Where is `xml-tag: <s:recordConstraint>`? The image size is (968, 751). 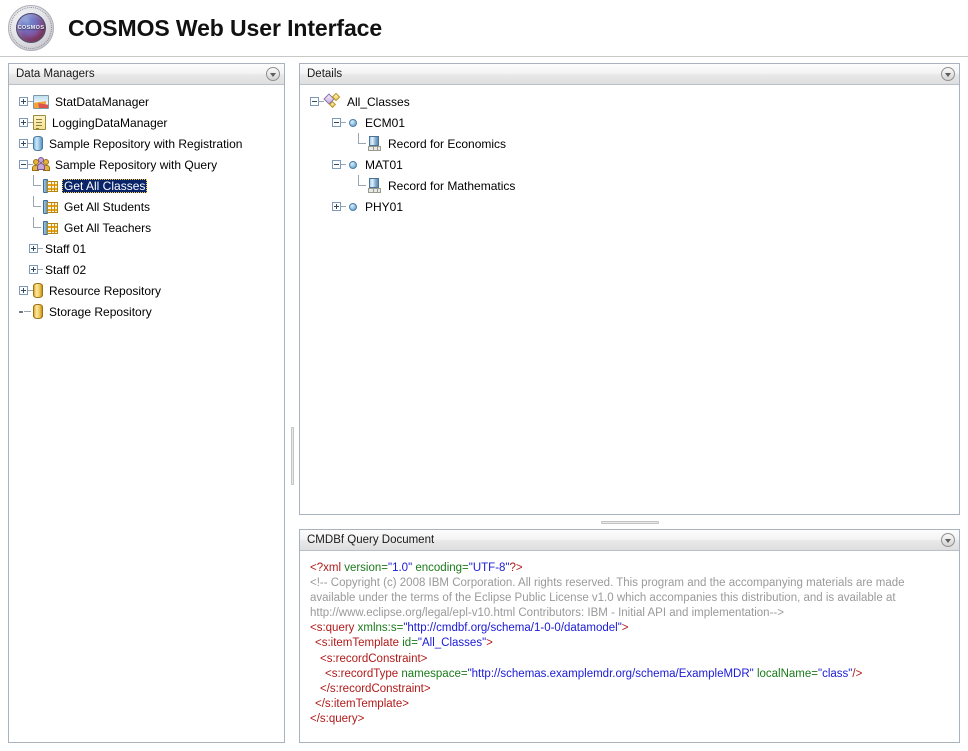
xml-tag: <s:recordConstraint> is located at coordinates (374, 658).